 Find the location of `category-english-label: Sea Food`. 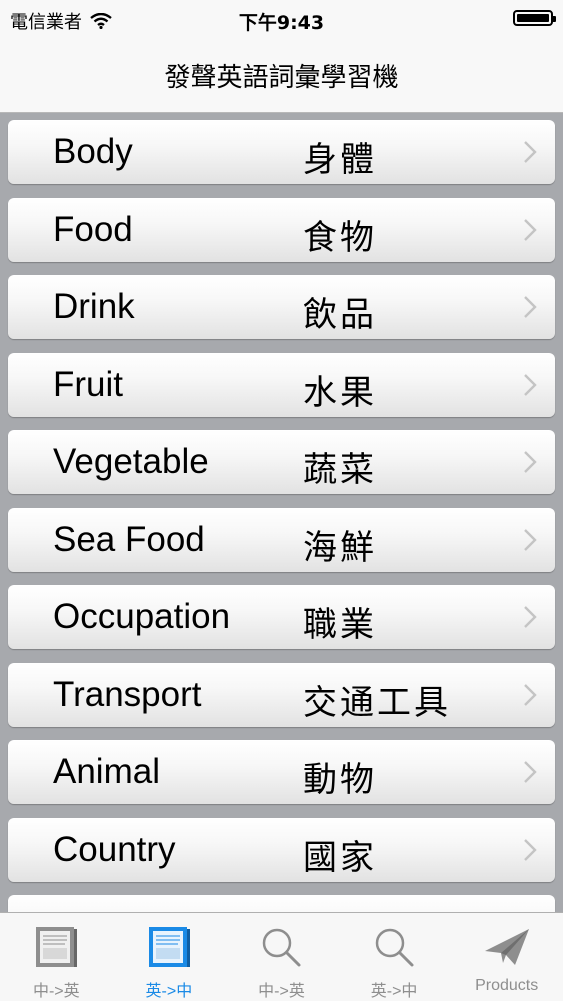

category-english-label: Sea Food is located at coordinates (129, 539).